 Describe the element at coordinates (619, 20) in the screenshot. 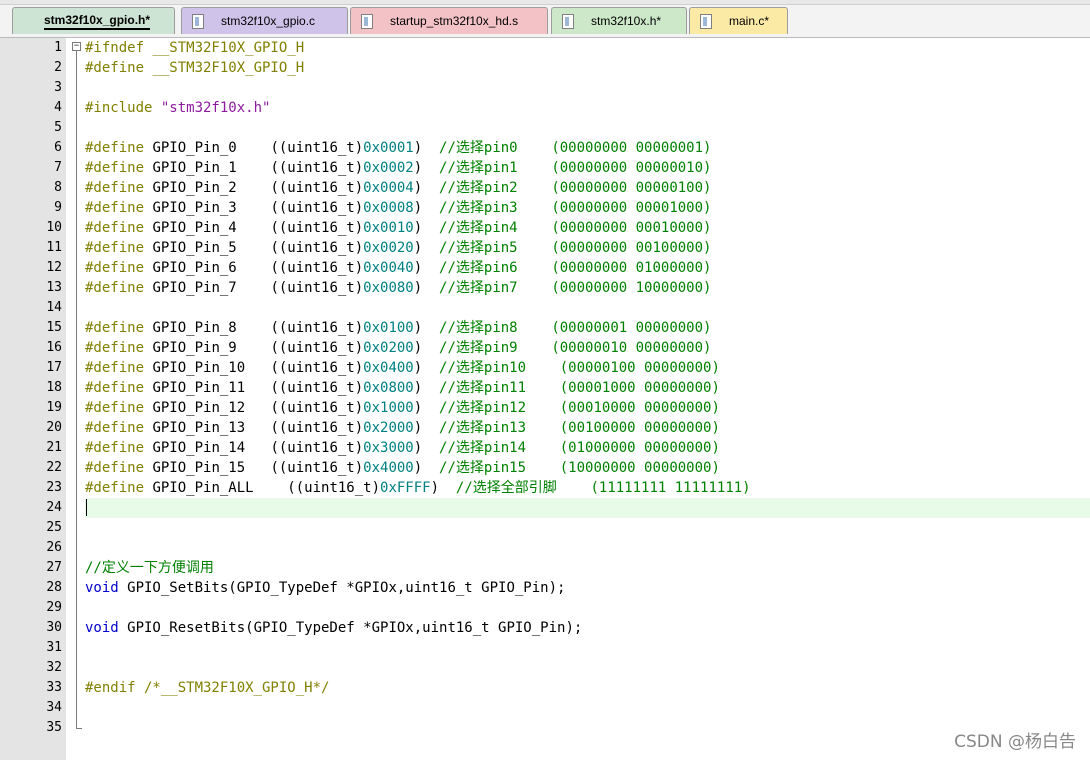

I see `tab-stm32f10x-h: stm32f10x.h*` at that location.